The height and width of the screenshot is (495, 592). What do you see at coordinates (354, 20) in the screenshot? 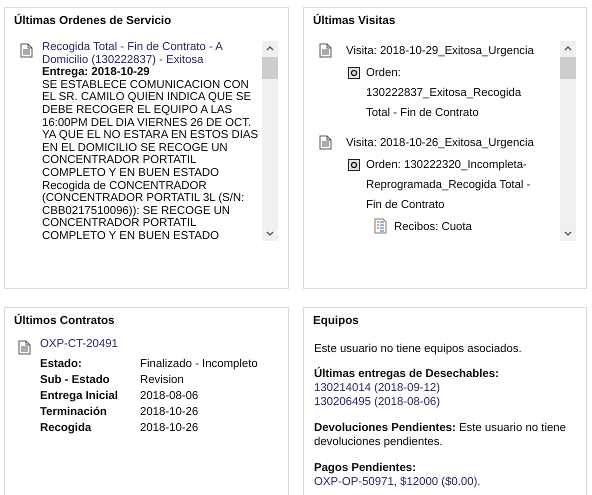
I see `panel-title: Últimas Visitas` at bounding box center [354, 20].